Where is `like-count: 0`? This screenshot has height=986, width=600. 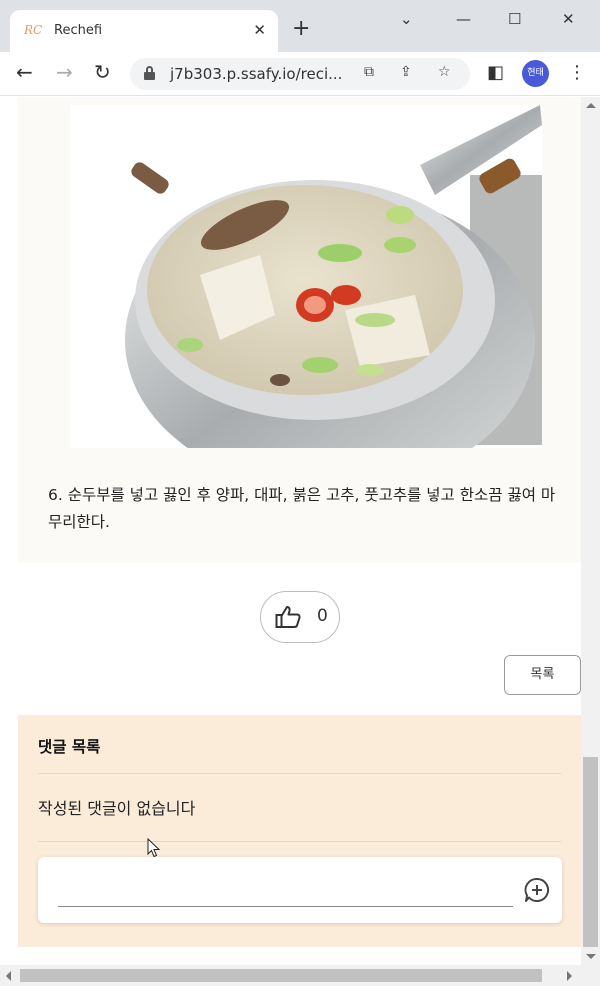
like-count: 0 is located at coordinates (322, 616).